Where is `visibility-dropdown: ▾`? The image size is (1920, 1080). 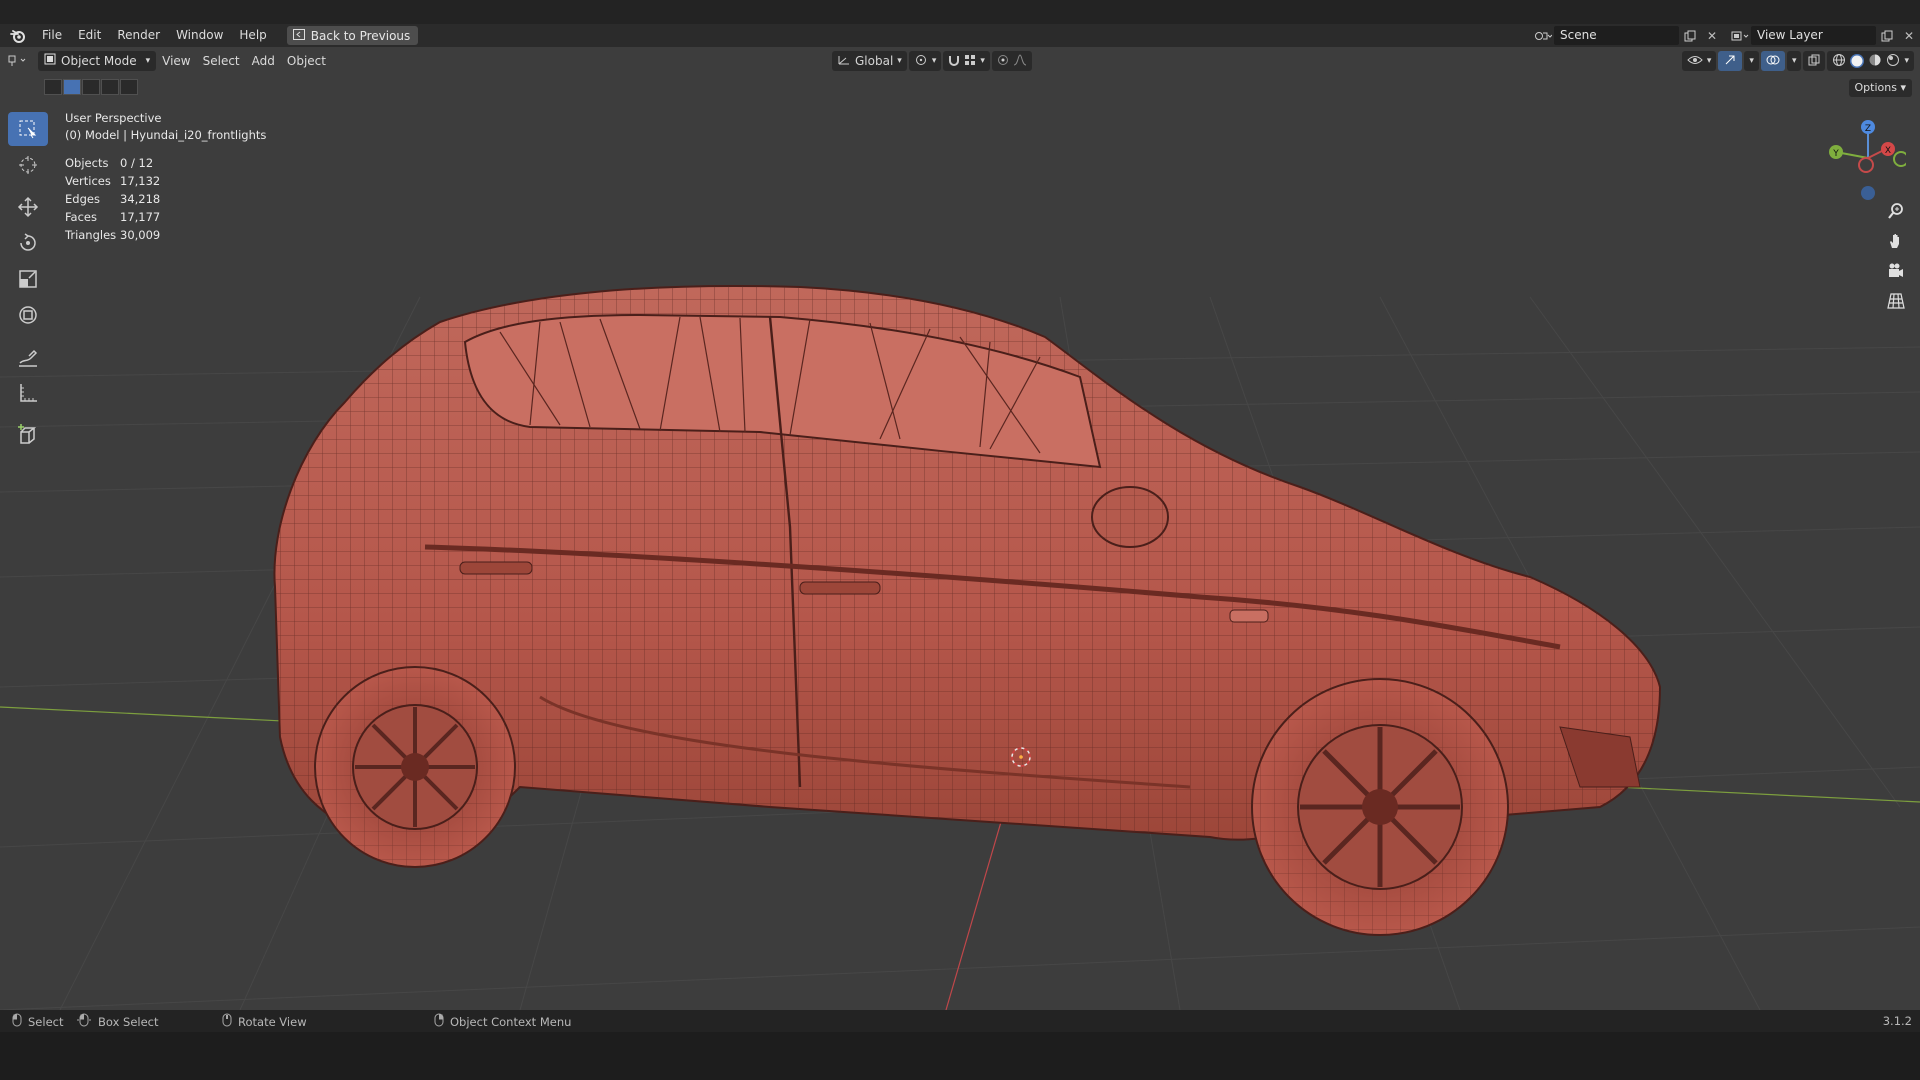 visibility-dropdown: ▾ is located at coordinates (1699, 61).